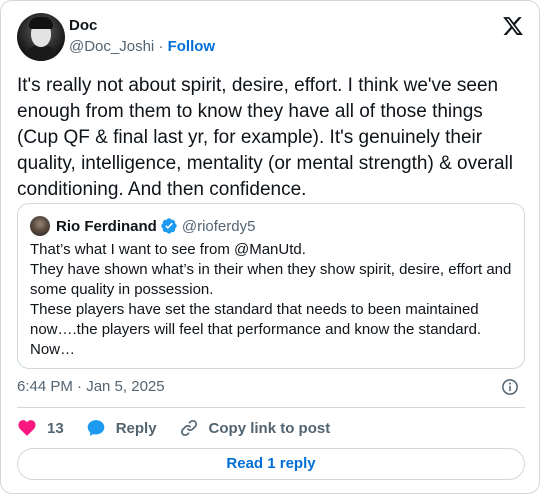  Describe the element at coordinates (271, 407) in the screenshot. I see `divider` at that location.